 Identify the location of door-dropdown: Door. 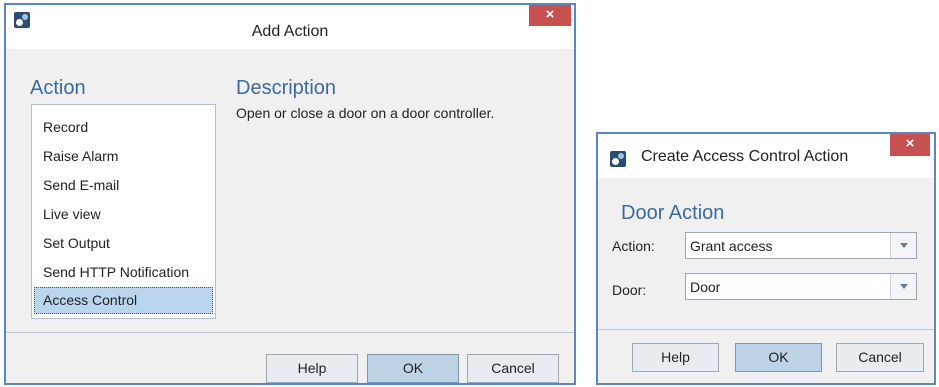
(801, 286).